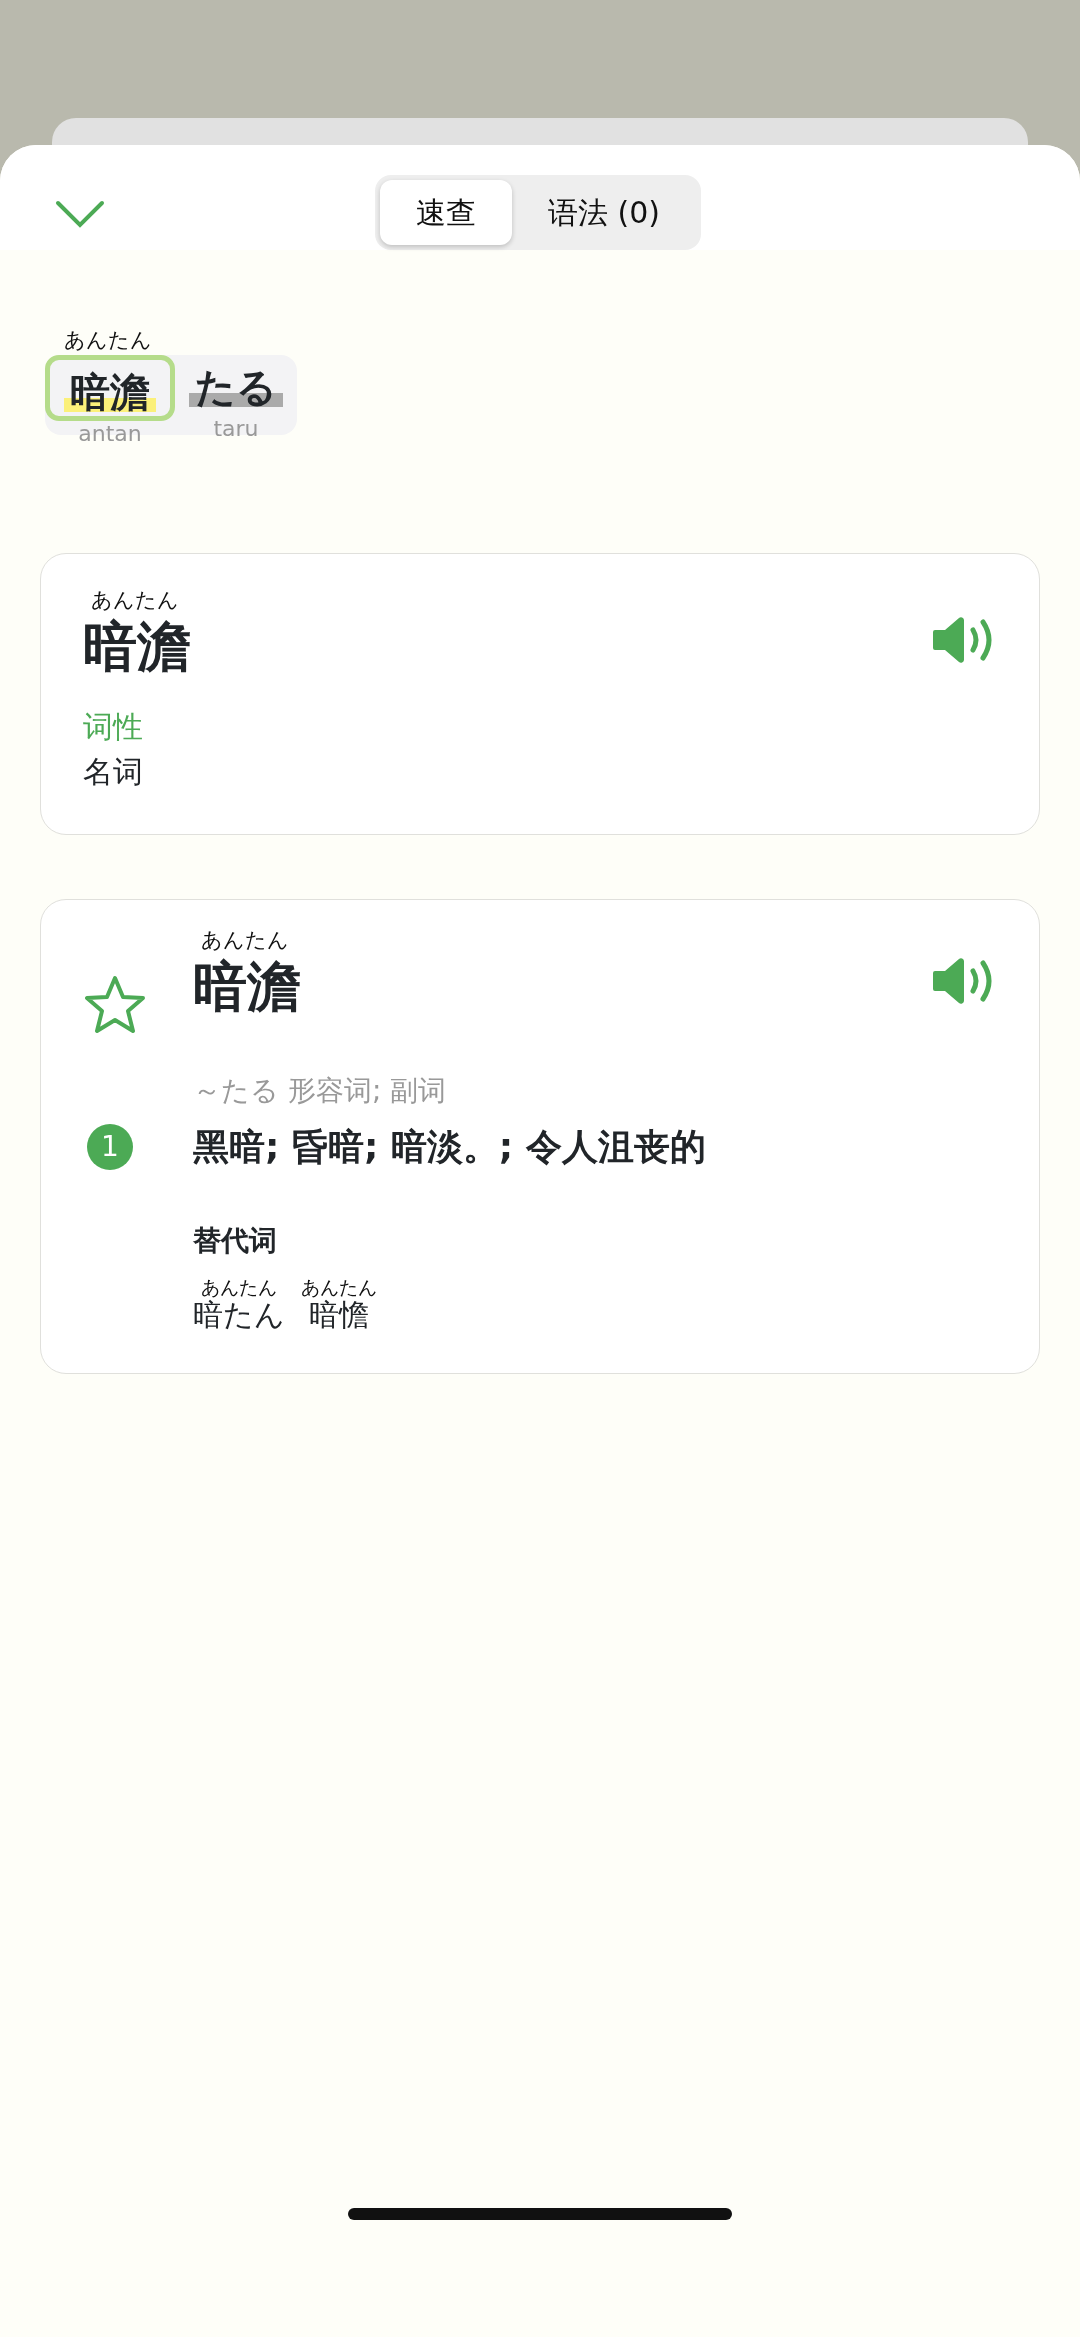 This screenshot has width=1080, height=2337. I want to click on romaji-label: taru, so click(236, 429).